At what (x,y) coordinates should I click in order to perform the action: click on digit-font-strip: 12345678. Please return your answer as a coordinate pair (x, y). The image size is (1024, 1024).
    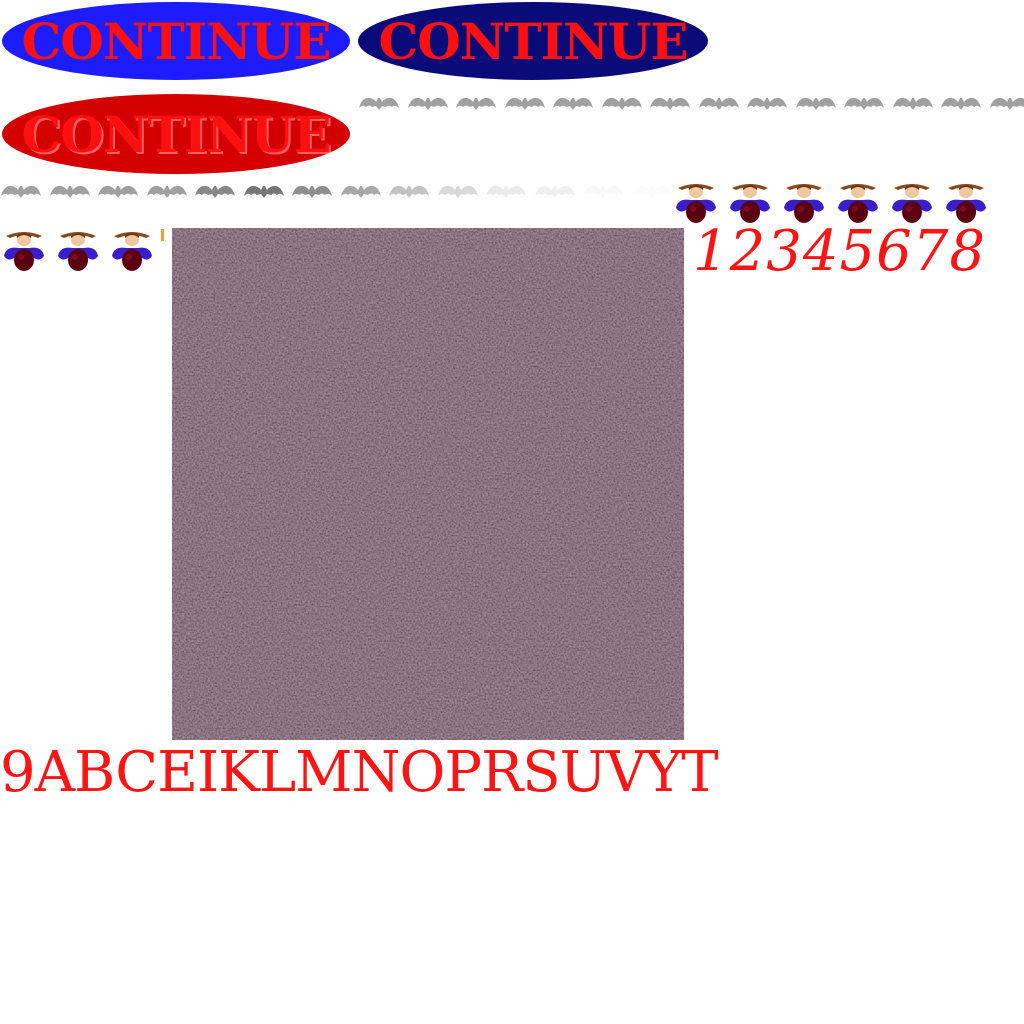
    Looking at the image, I should click on (840, 251).